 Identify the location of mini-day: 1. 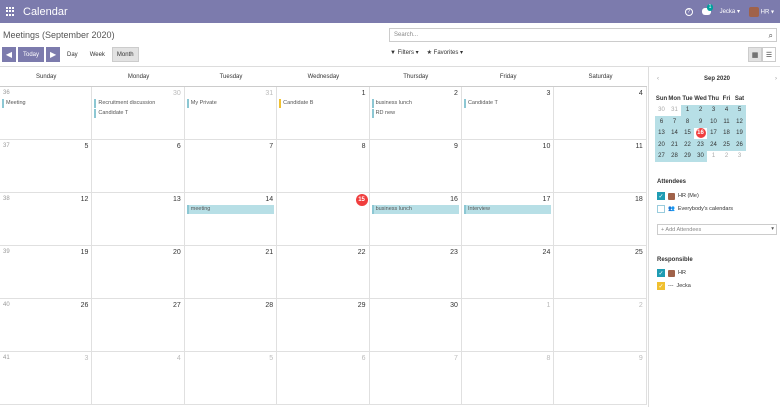
(713, 157).